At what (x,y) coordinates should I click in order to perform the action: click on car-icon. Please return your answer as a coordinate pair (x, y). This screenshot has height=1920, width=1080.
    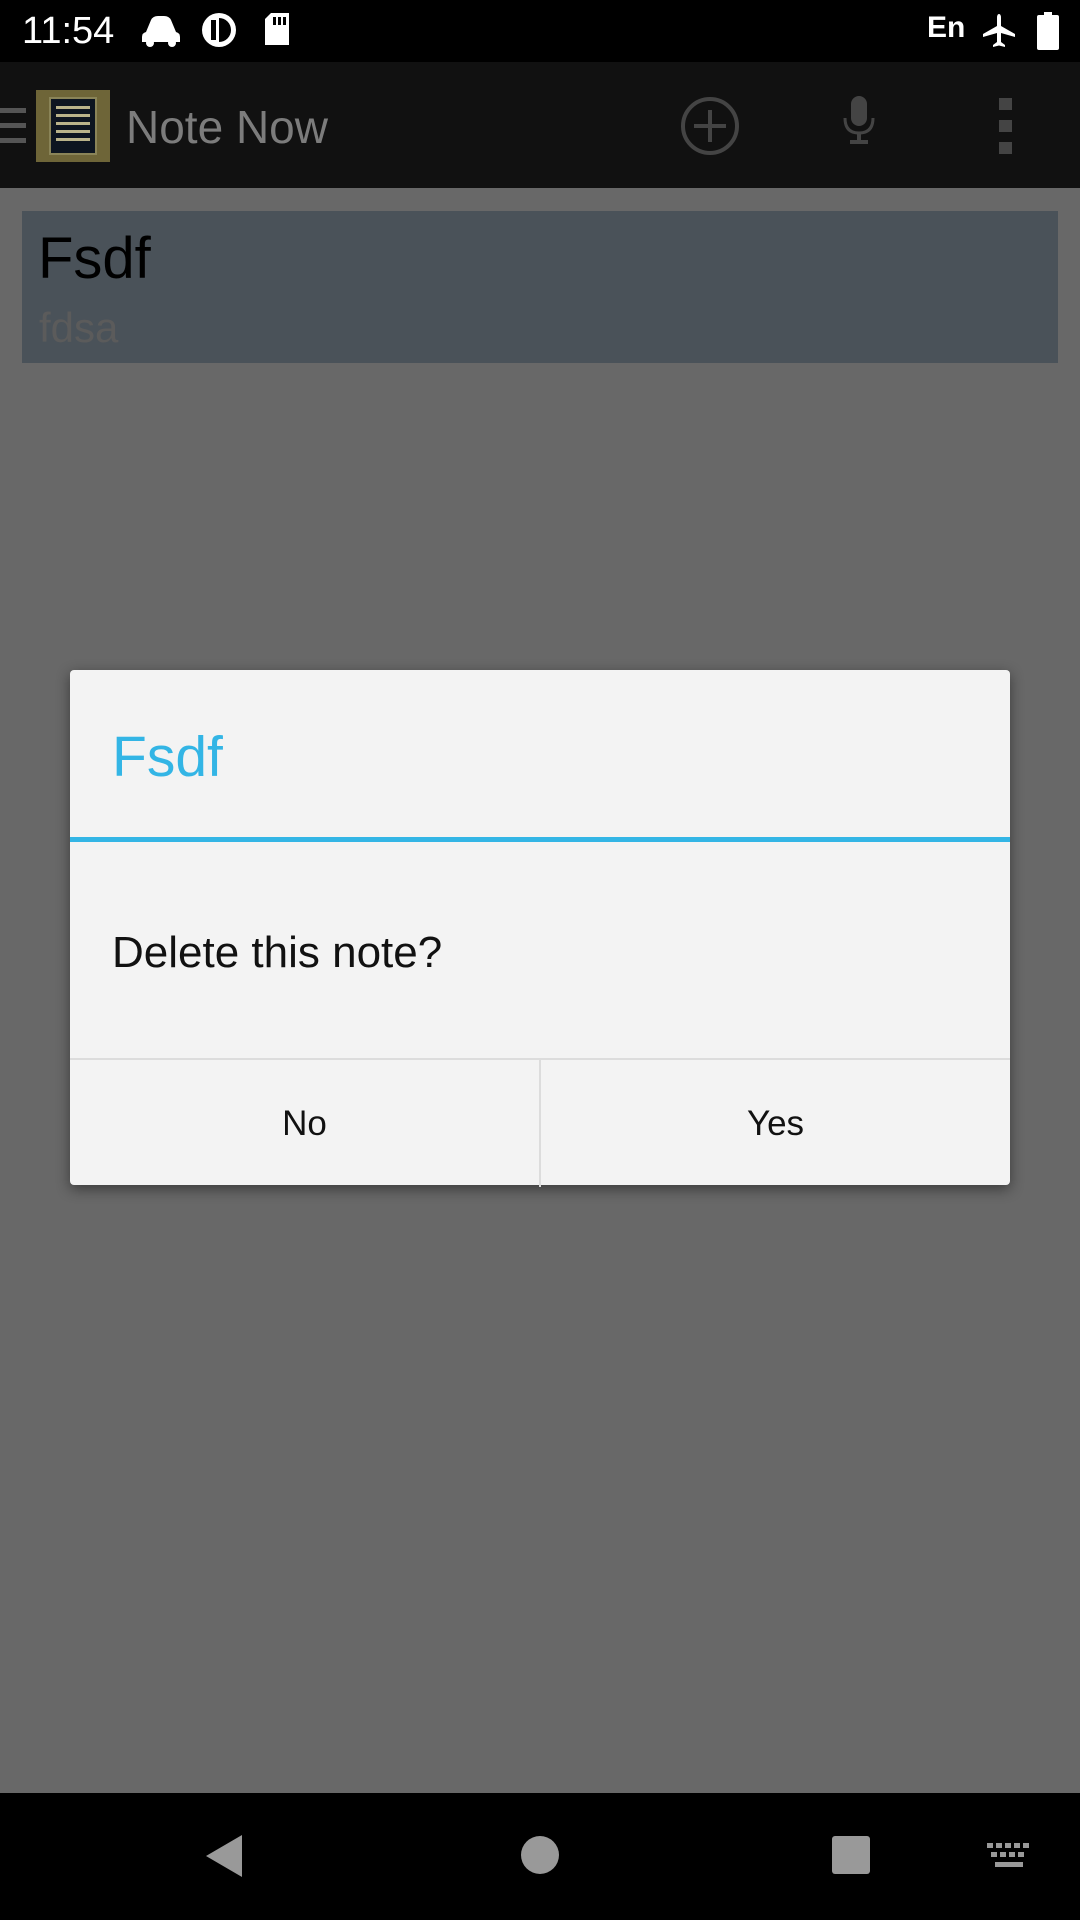
    Looking at the image, I should click on (161, 32).